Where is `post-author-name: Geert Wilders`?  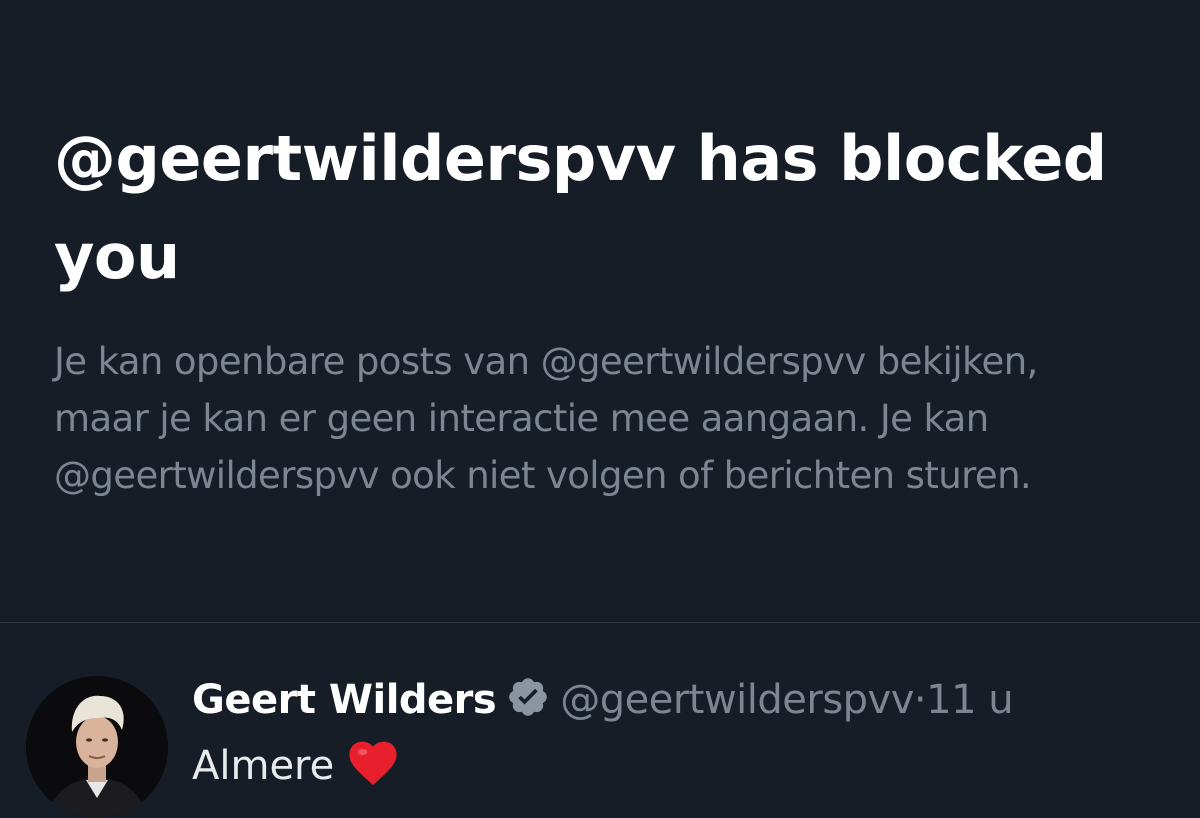
post-author-name: Geert Wilders is located at coordinates (344, 700).